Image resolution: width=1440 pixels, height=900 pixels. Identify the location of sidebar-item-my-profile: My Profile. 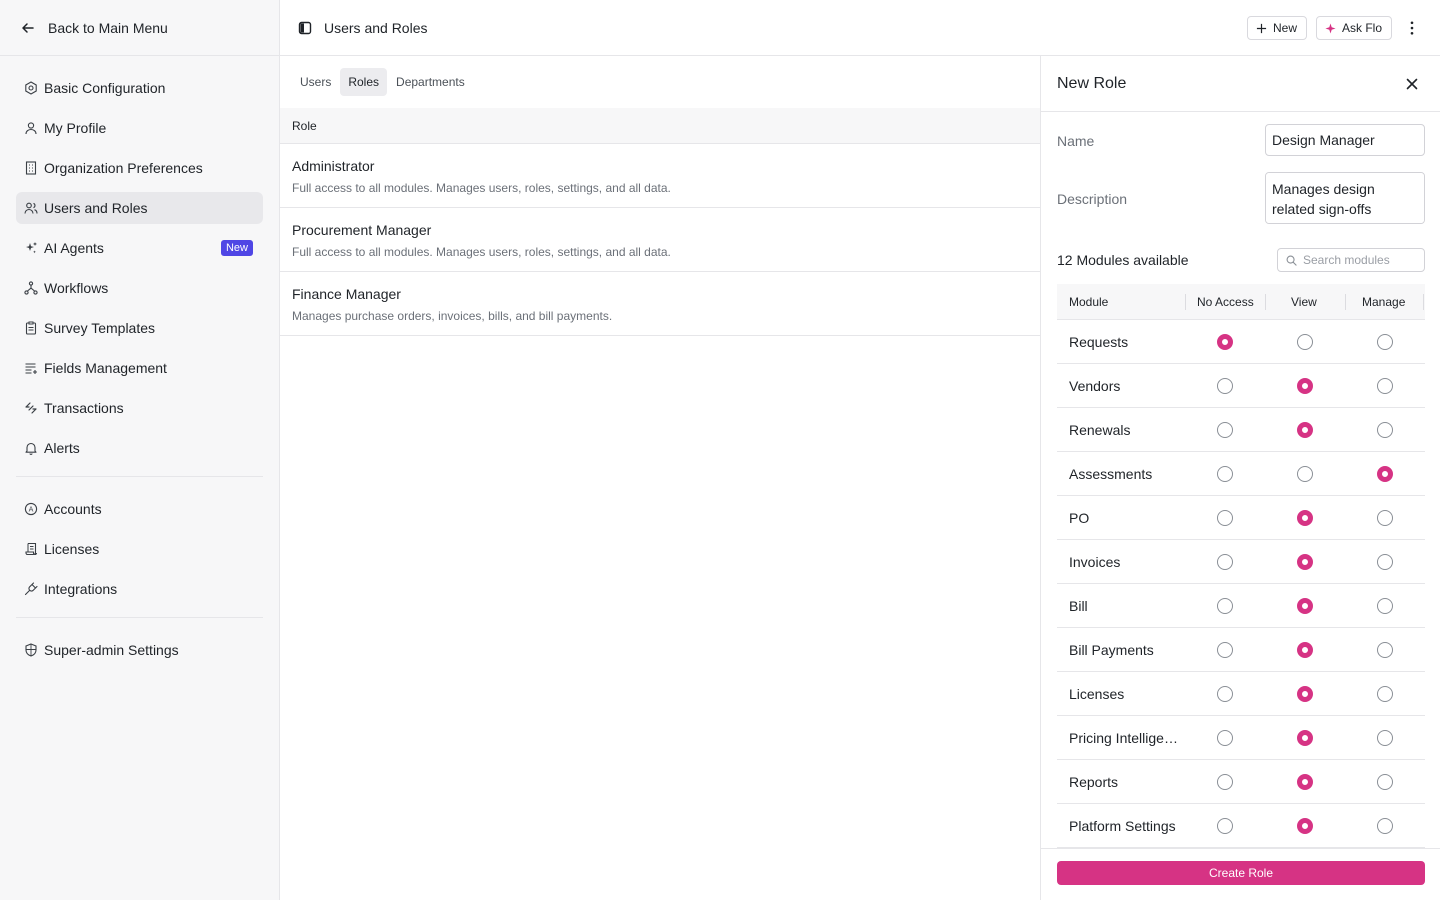
(139, 128).